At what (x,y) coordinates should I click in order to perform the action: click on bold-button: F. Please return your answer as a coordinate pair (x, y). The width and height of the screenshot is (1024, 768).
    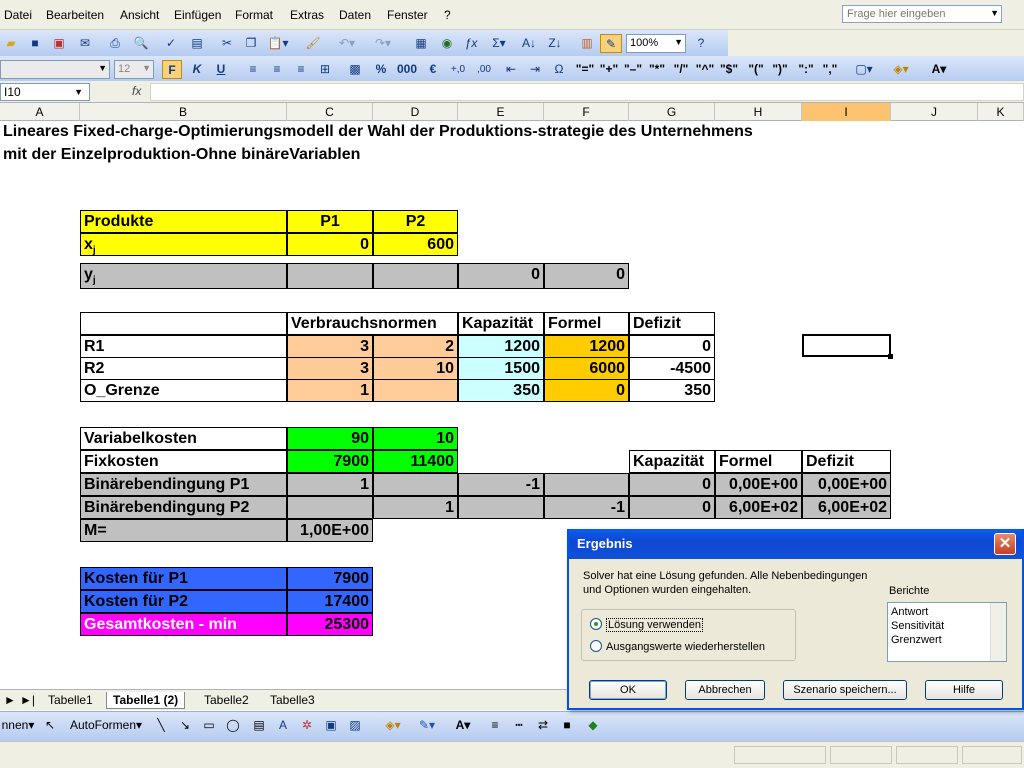
    Looking at the image, I should click on (172, 69).